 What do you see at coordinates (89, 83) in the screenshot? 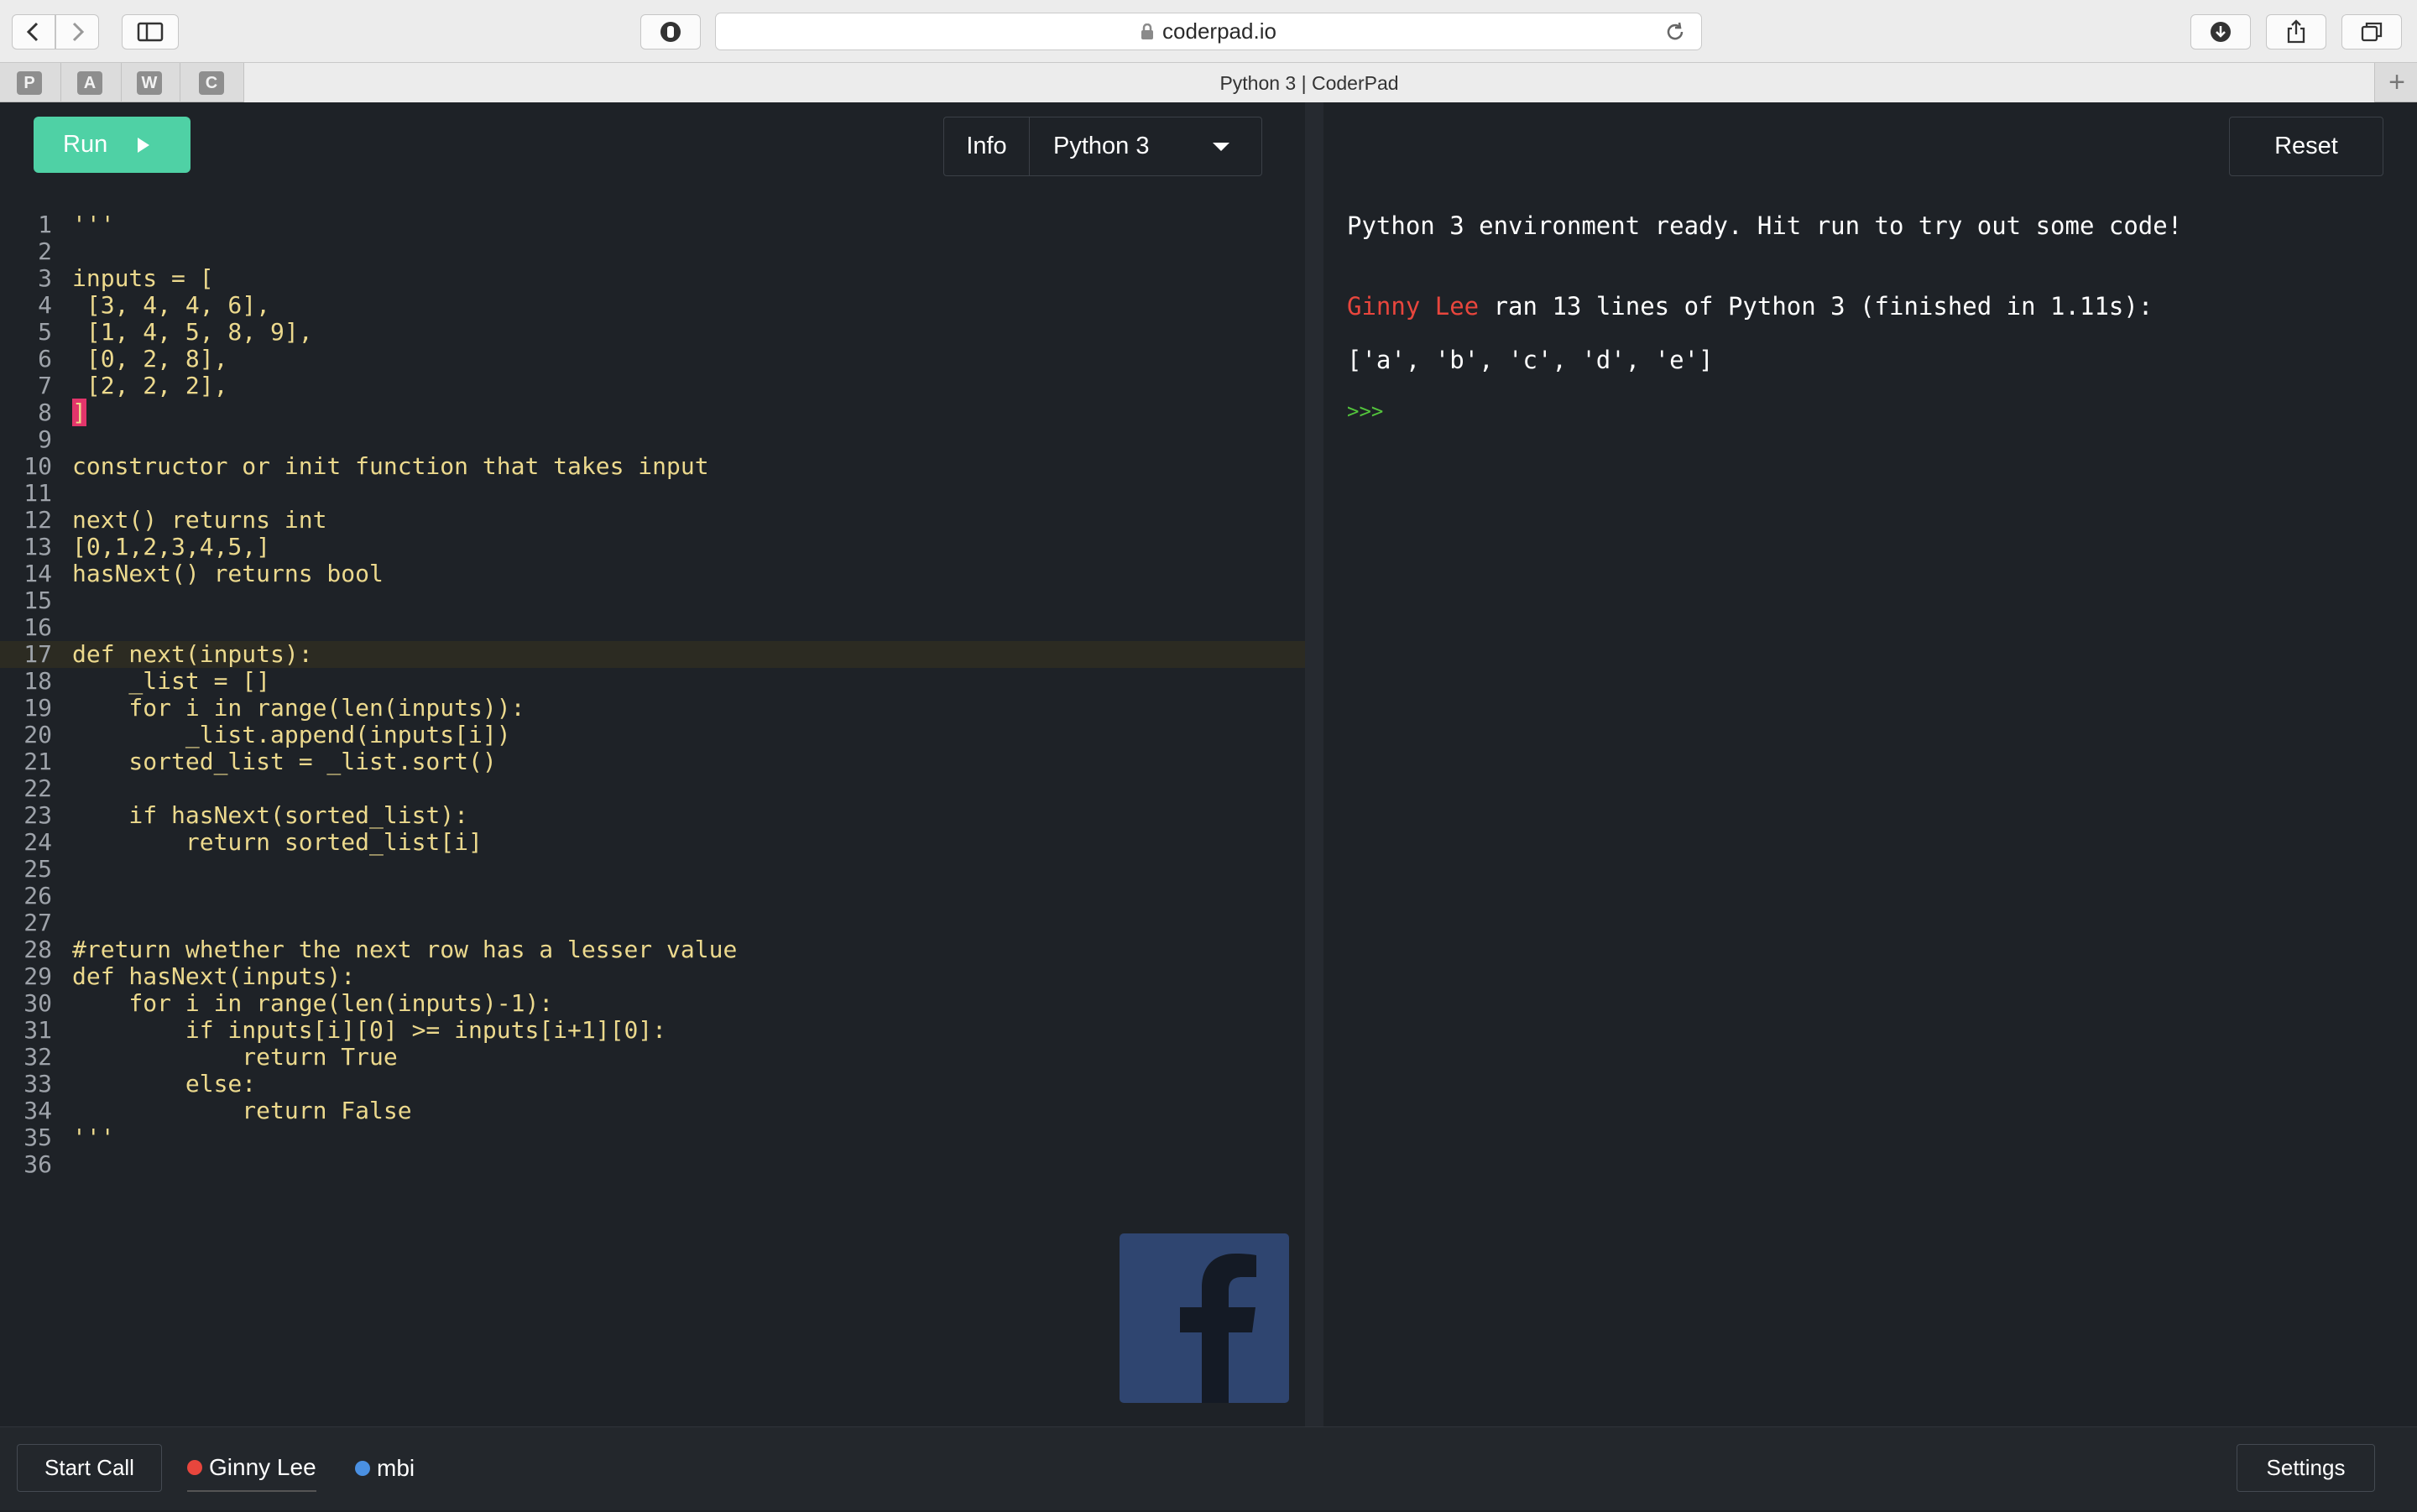
I see `favorite-a: A` at bounding box center [89, 83].